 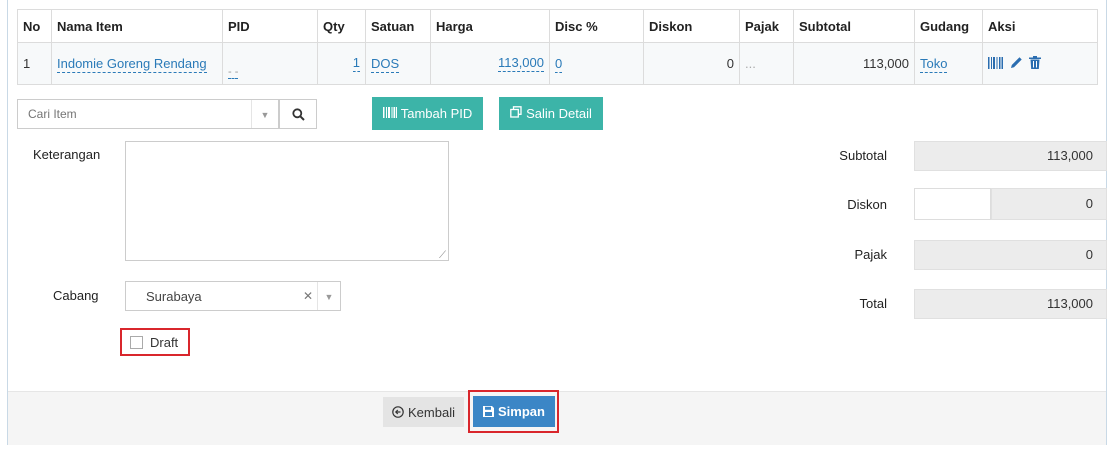 What do you see at coordinates (233, 296) in the screenshot?
I see `cabang-select: Surabaya ✕ ▼` at bounding box center [233, 296].